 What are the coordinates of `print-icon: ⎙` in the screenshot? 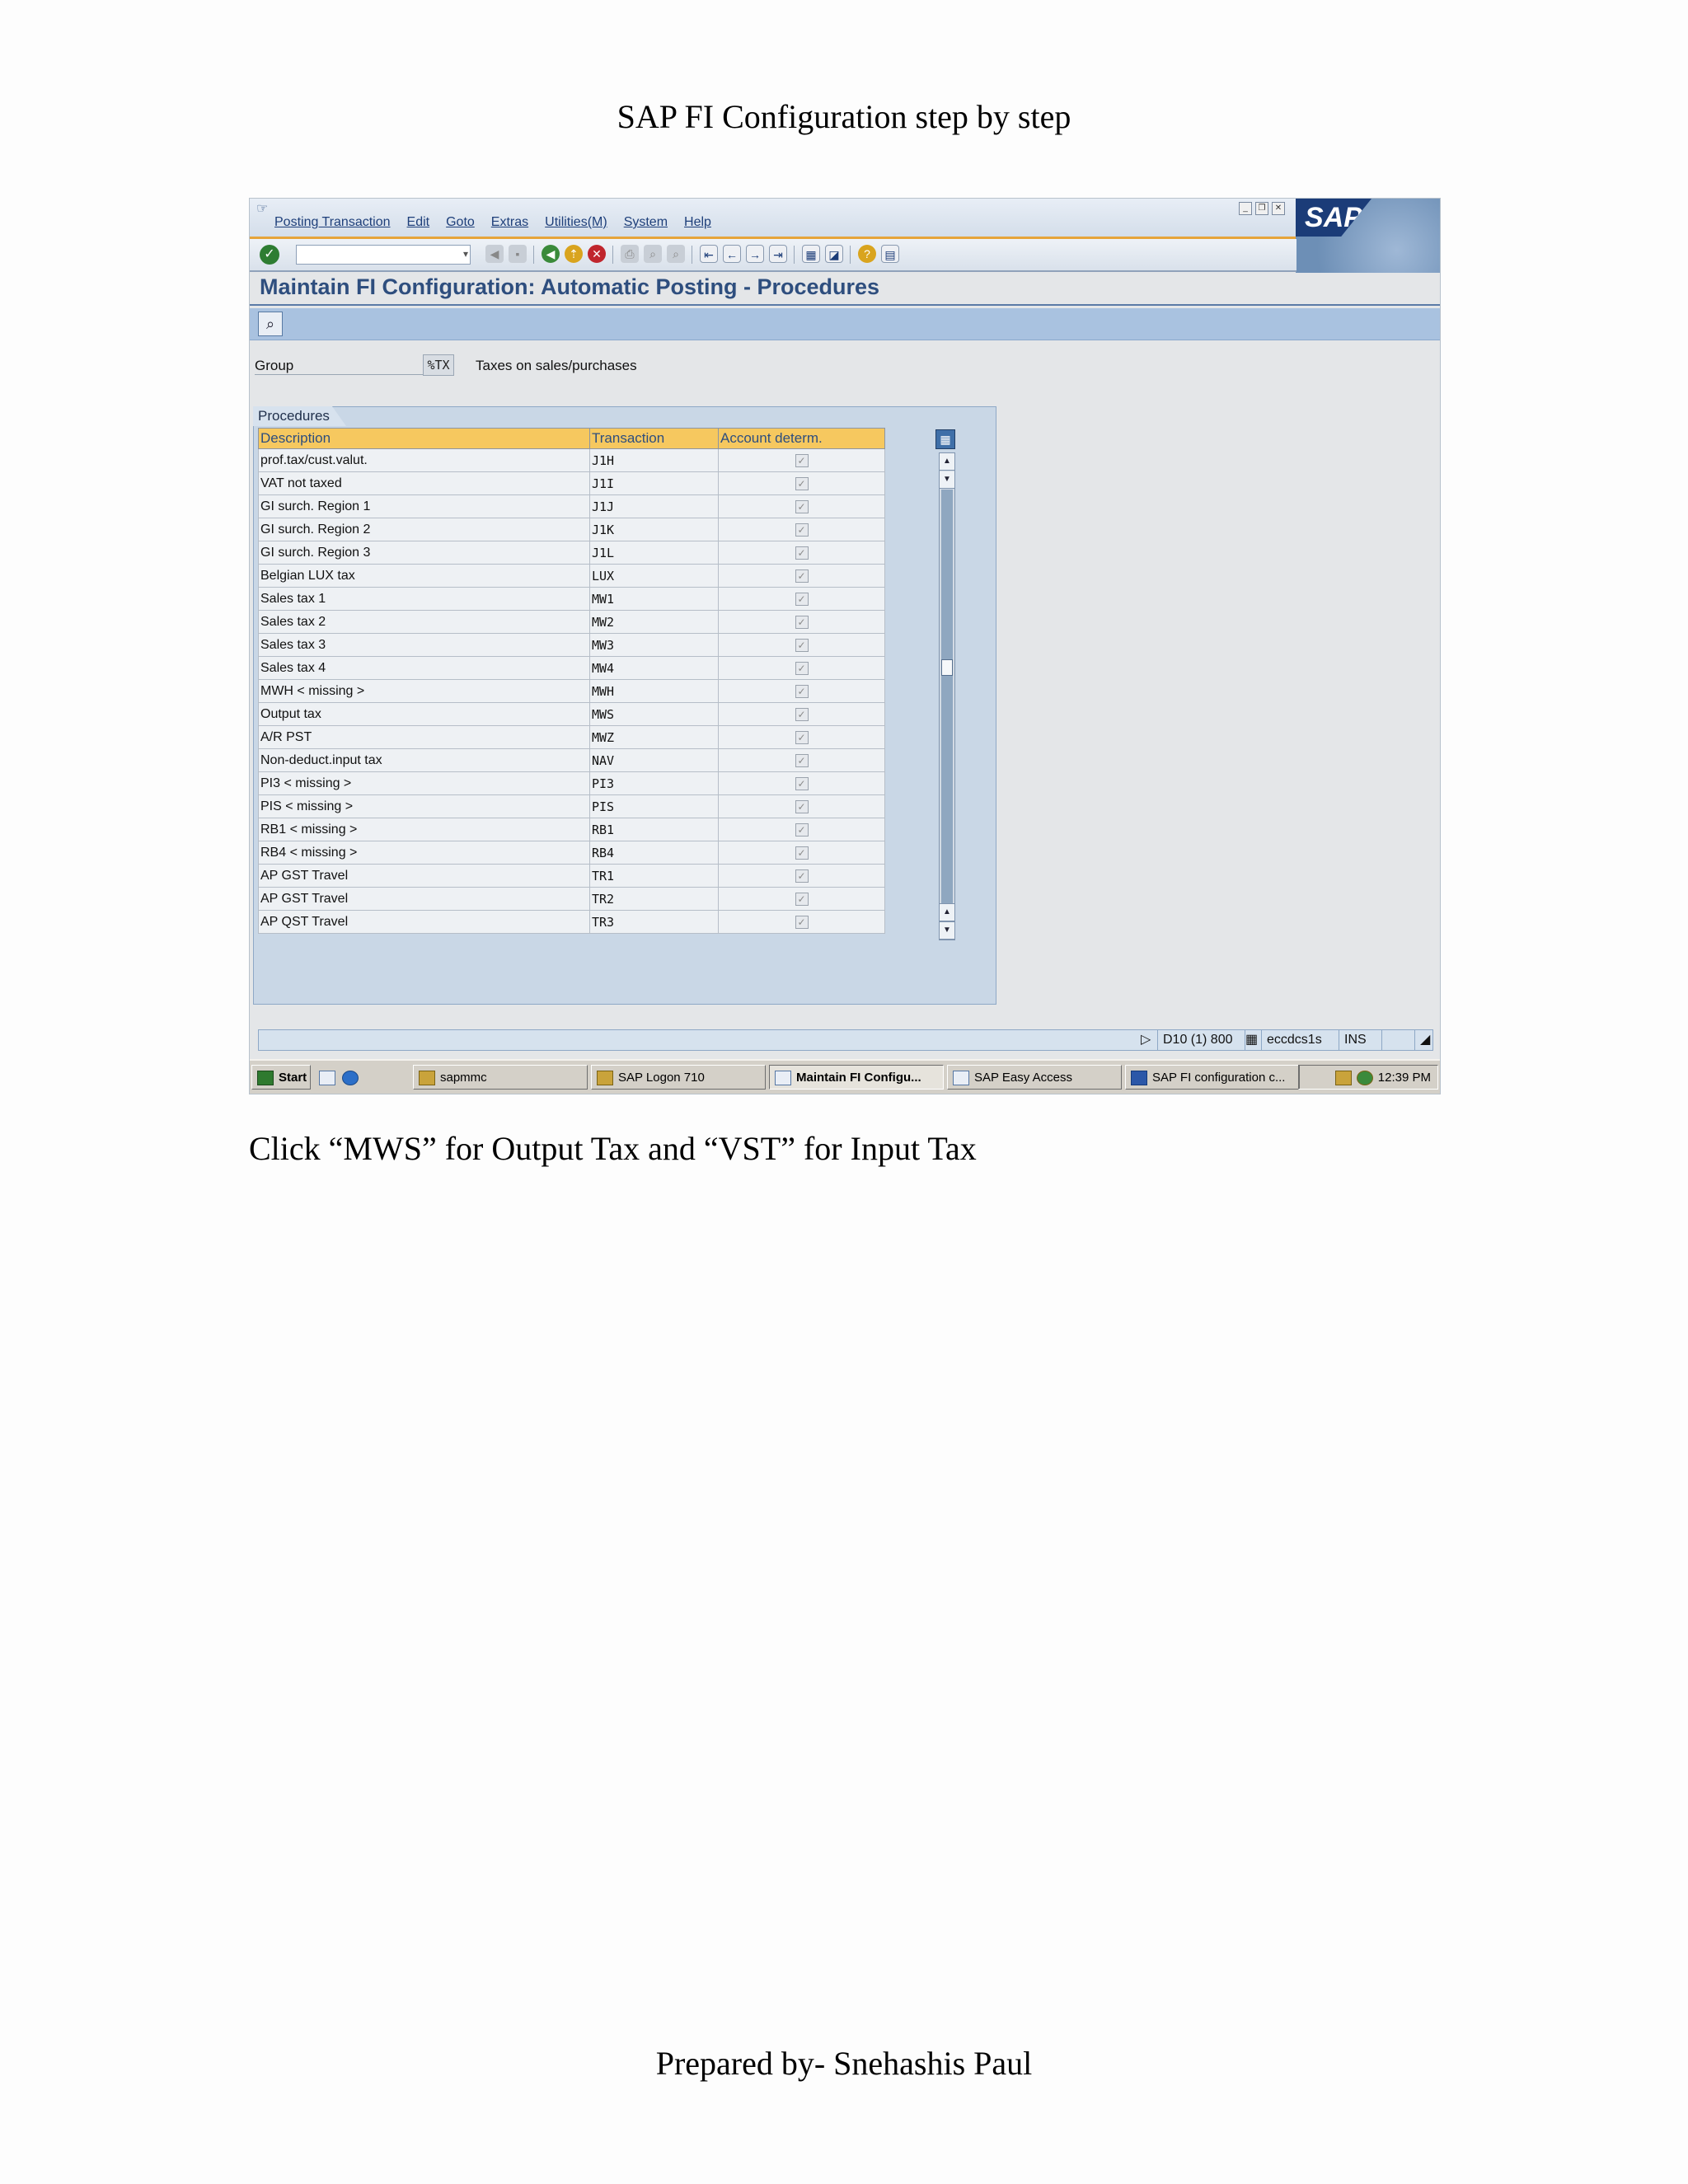 It's located at (630, 254).